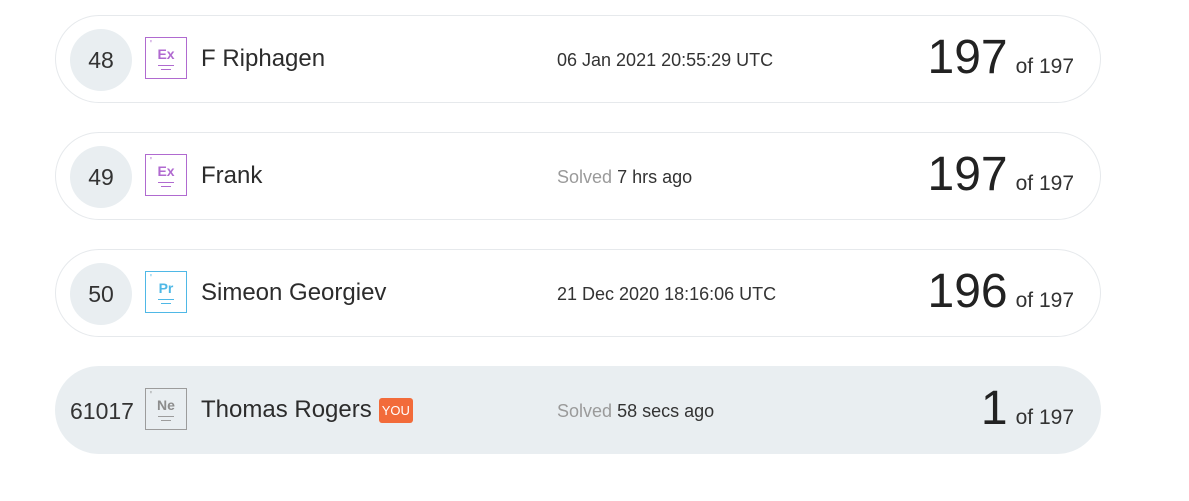 This screenshot has height=501, width=1189. I want to click on solved-time: 06 Jan 2021 20:55:29 UTC, so click(665, 60).